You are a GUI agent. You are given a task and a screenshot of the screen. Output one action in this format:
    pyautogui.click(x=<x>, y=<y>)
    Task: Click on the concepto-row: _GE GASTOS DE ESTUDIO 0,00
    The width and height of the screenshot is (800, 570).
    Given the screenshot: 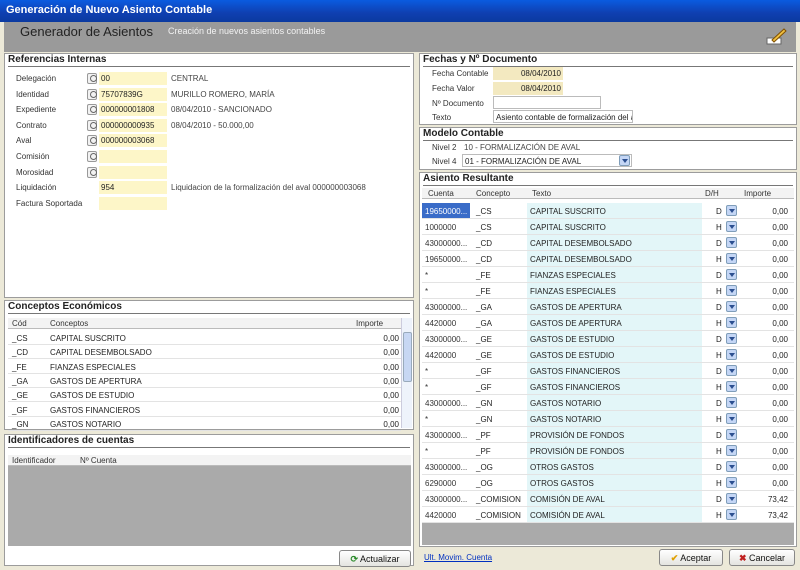 What is the action you would take?
    pyautogui.click(x=204, y=395)
    